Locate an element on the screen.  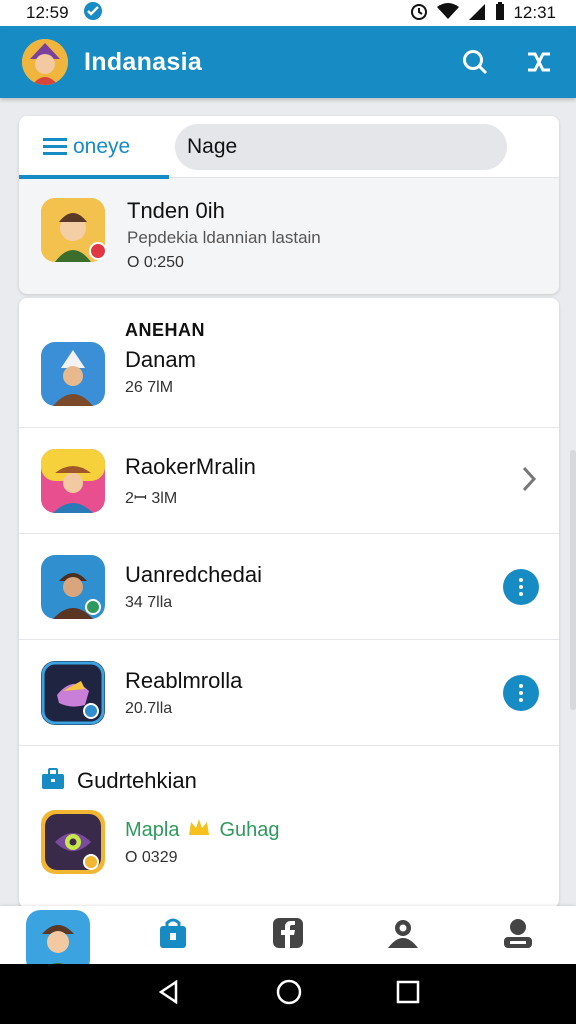
crown-icon is located at coordinates (199, 830).